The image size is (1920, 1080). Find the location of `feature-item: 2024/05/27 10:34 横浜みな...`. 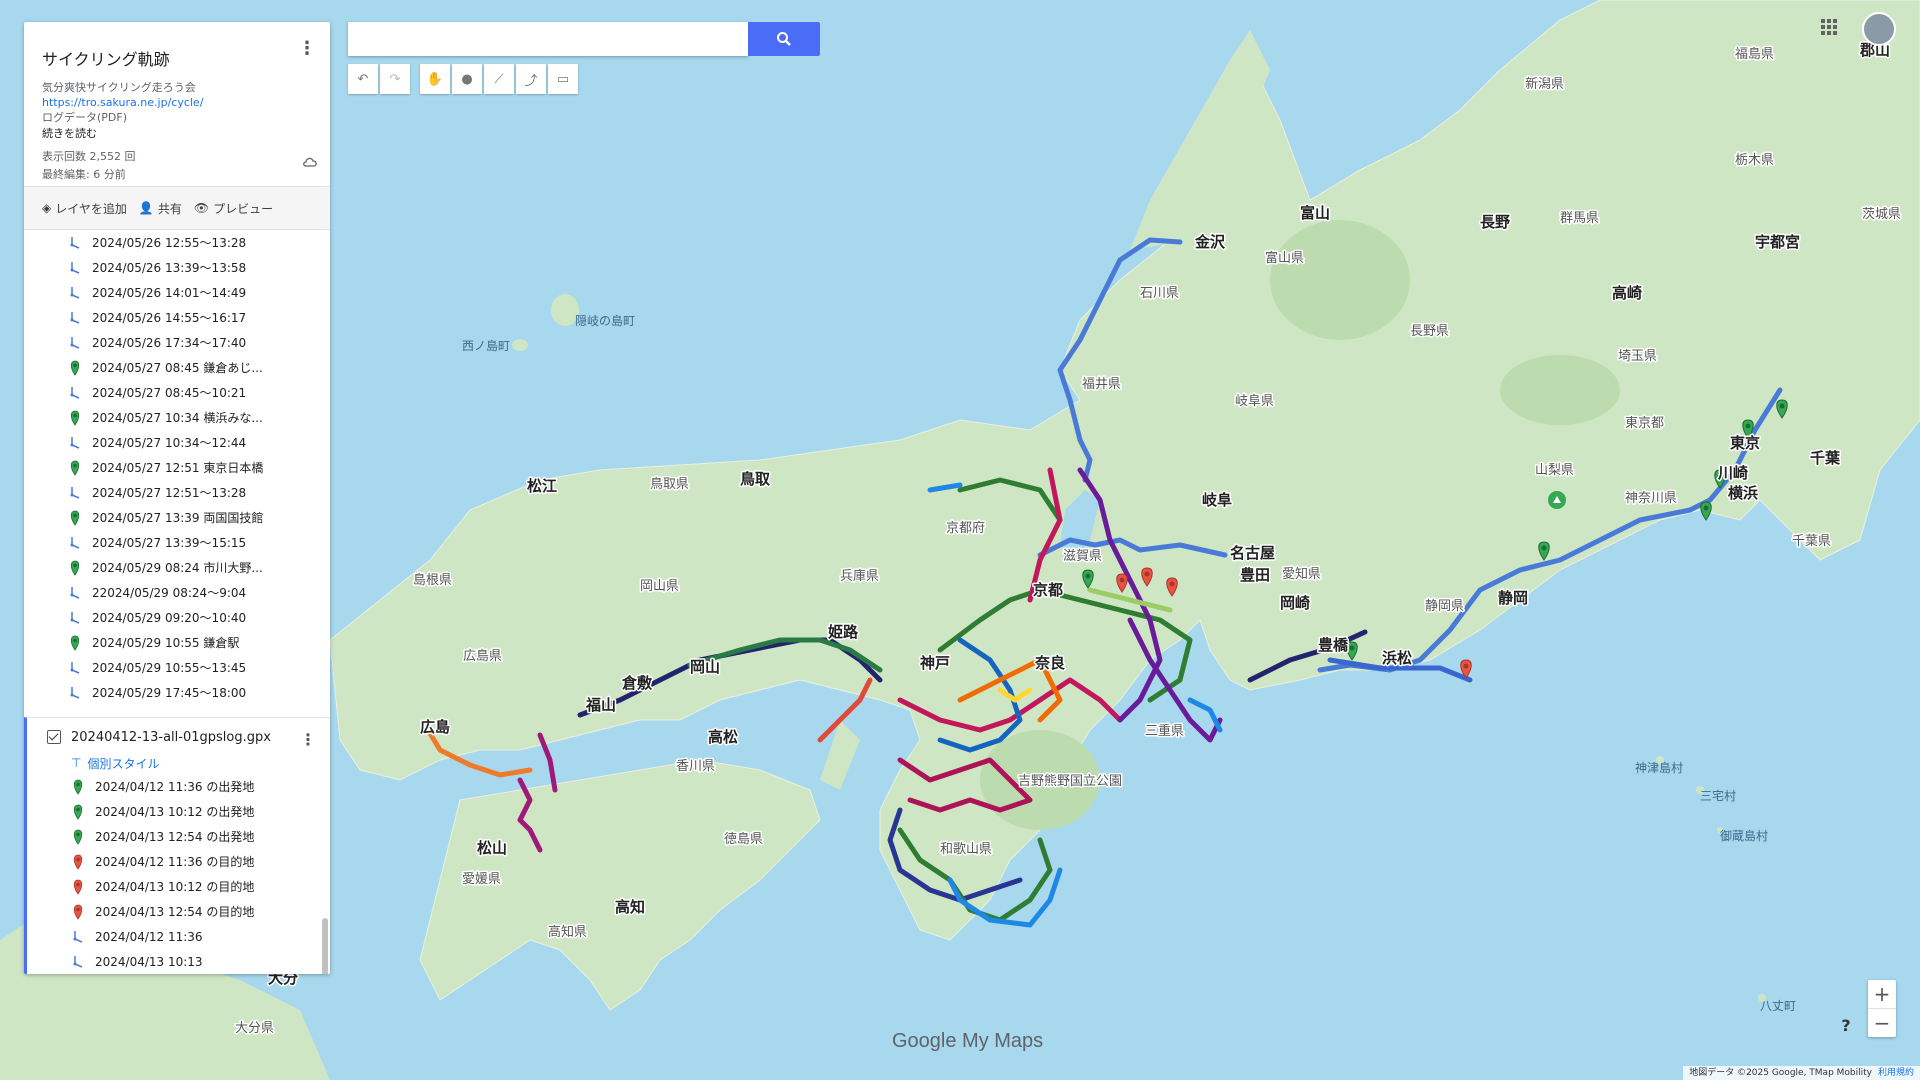

feature-item: 2024/05/27 10:34 横浜みな... is located at coordinates (177, 417).